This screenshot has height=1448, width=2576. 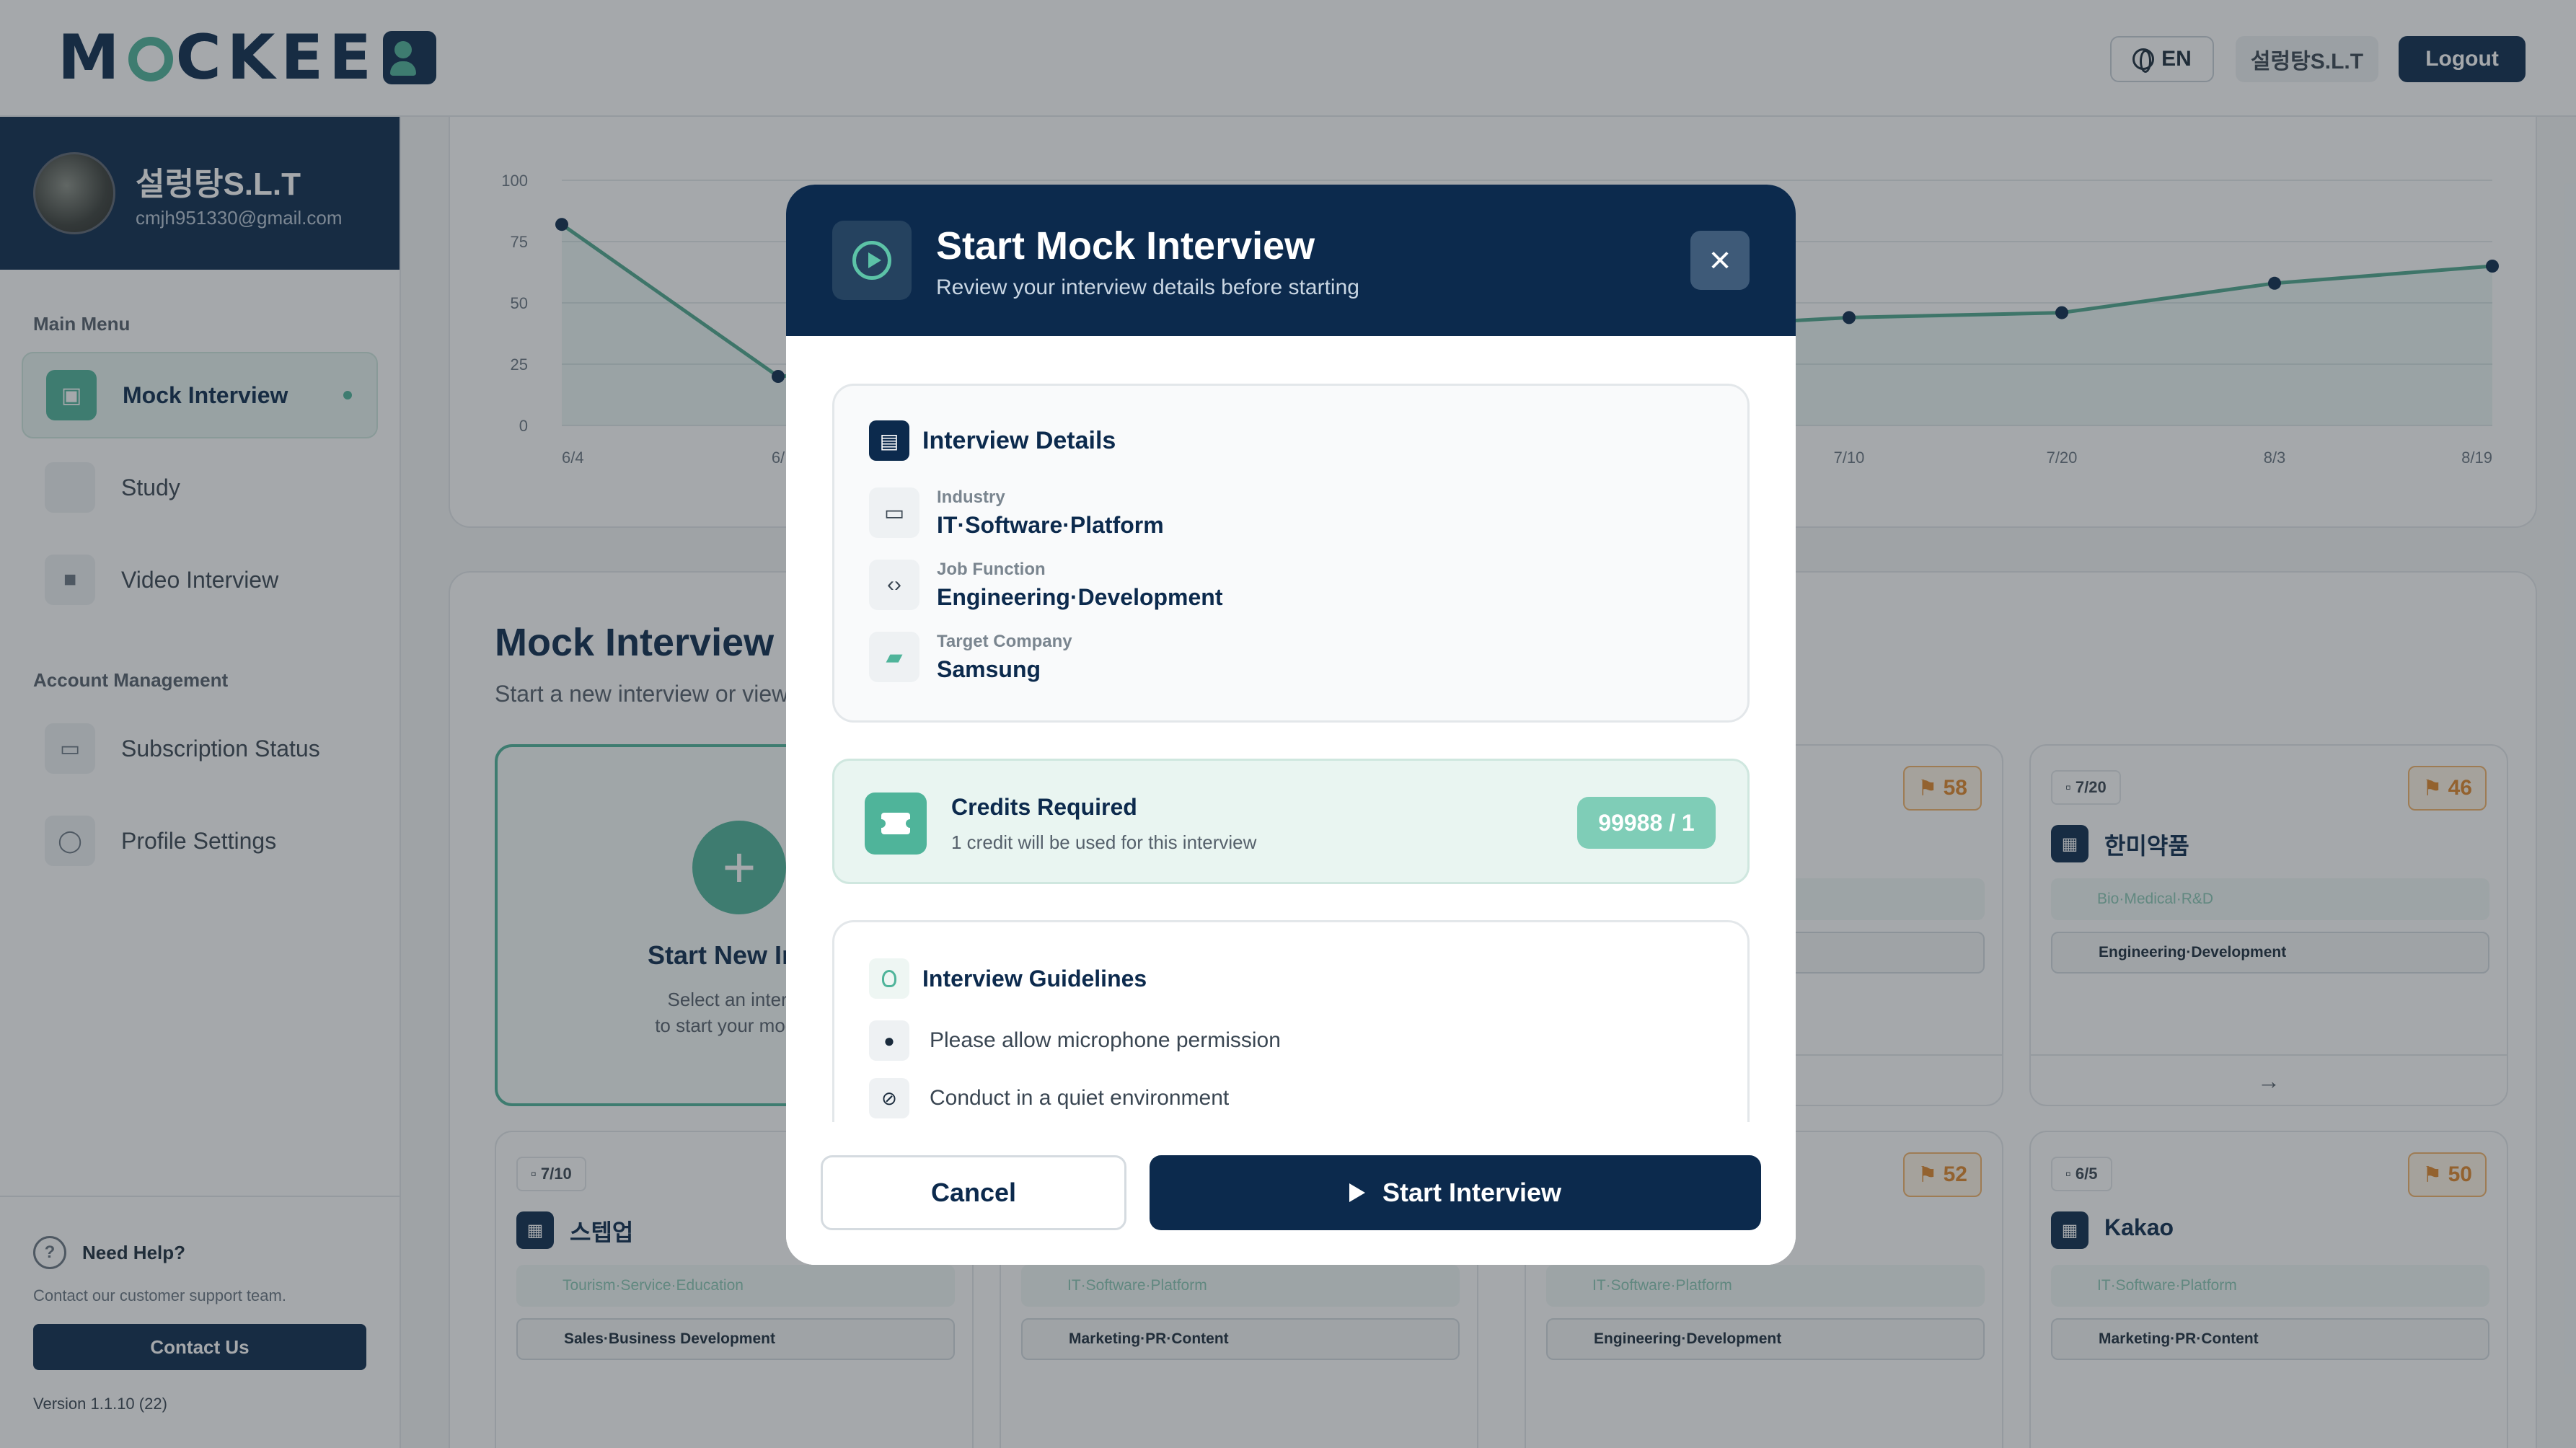 What do you see at coordinates (1125, 246) in the screenshot?
I see `modal-title: Start Mock Interview` at bounding box center [1125, 246].